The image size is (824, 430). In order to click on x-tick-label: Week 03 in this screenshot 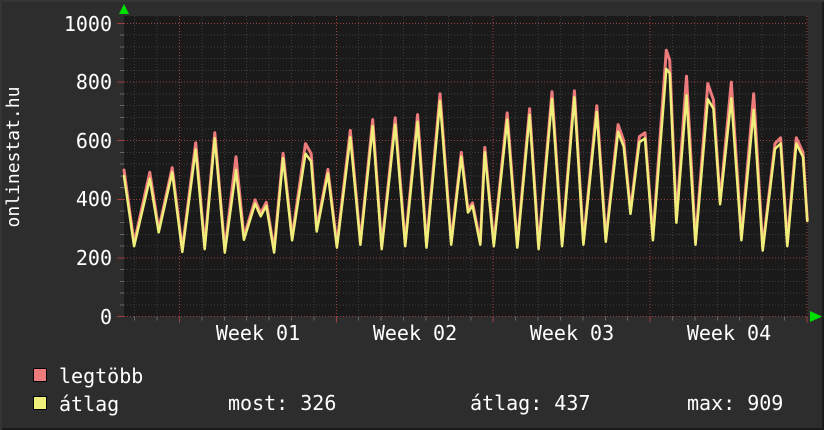, I will do `click(572, 333)`.